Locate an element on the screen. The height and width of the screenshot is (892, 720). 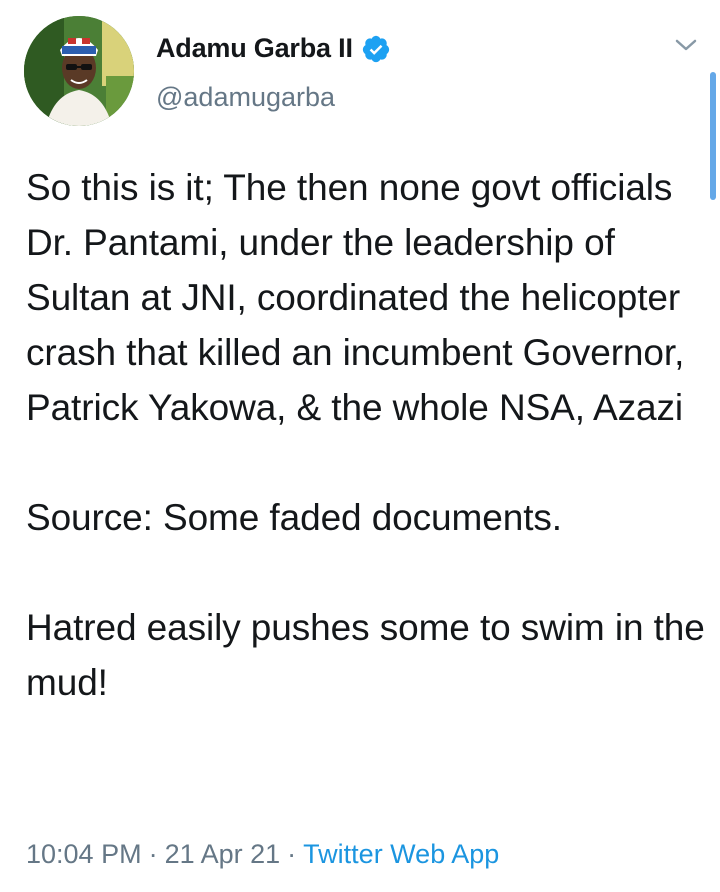
tweet-paragraph: Source: Some faded documents. is located at coordinates (294, 517).